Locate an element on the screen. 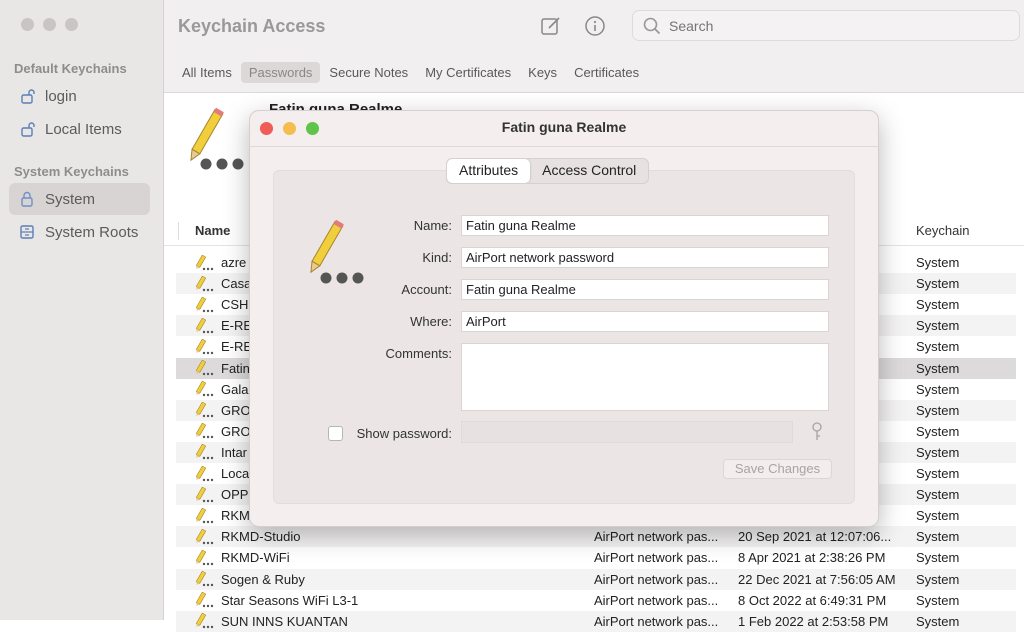 Image resolution: width=1024 pixels, height=632 pixels. window-minimize-button is located at coordinates (49, 24).